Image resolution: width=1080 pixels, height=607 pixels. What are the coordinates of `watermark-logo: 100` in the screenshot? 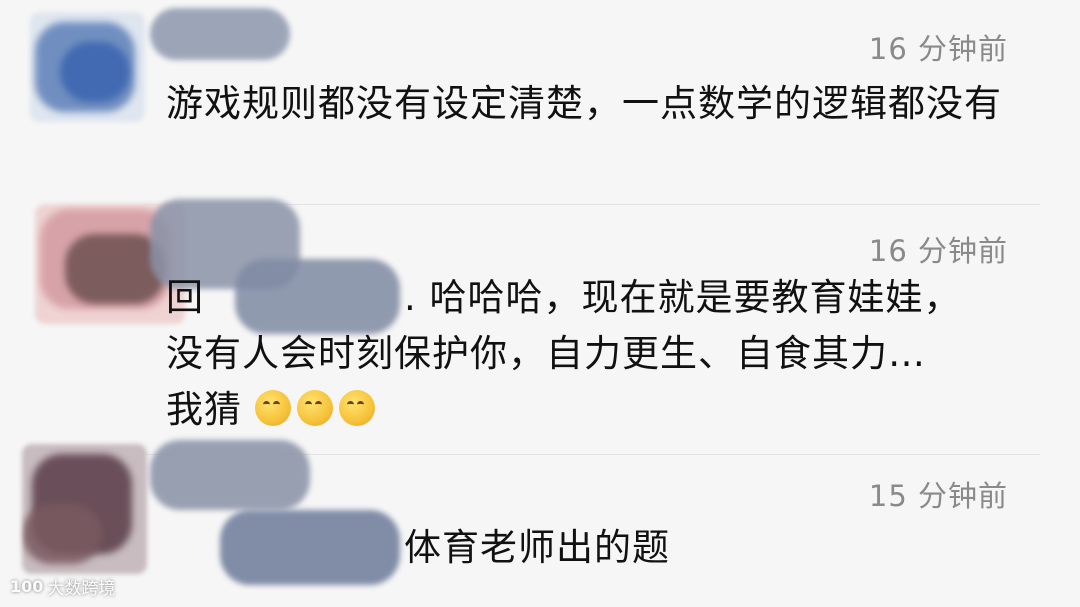 It's located at (27, 586).